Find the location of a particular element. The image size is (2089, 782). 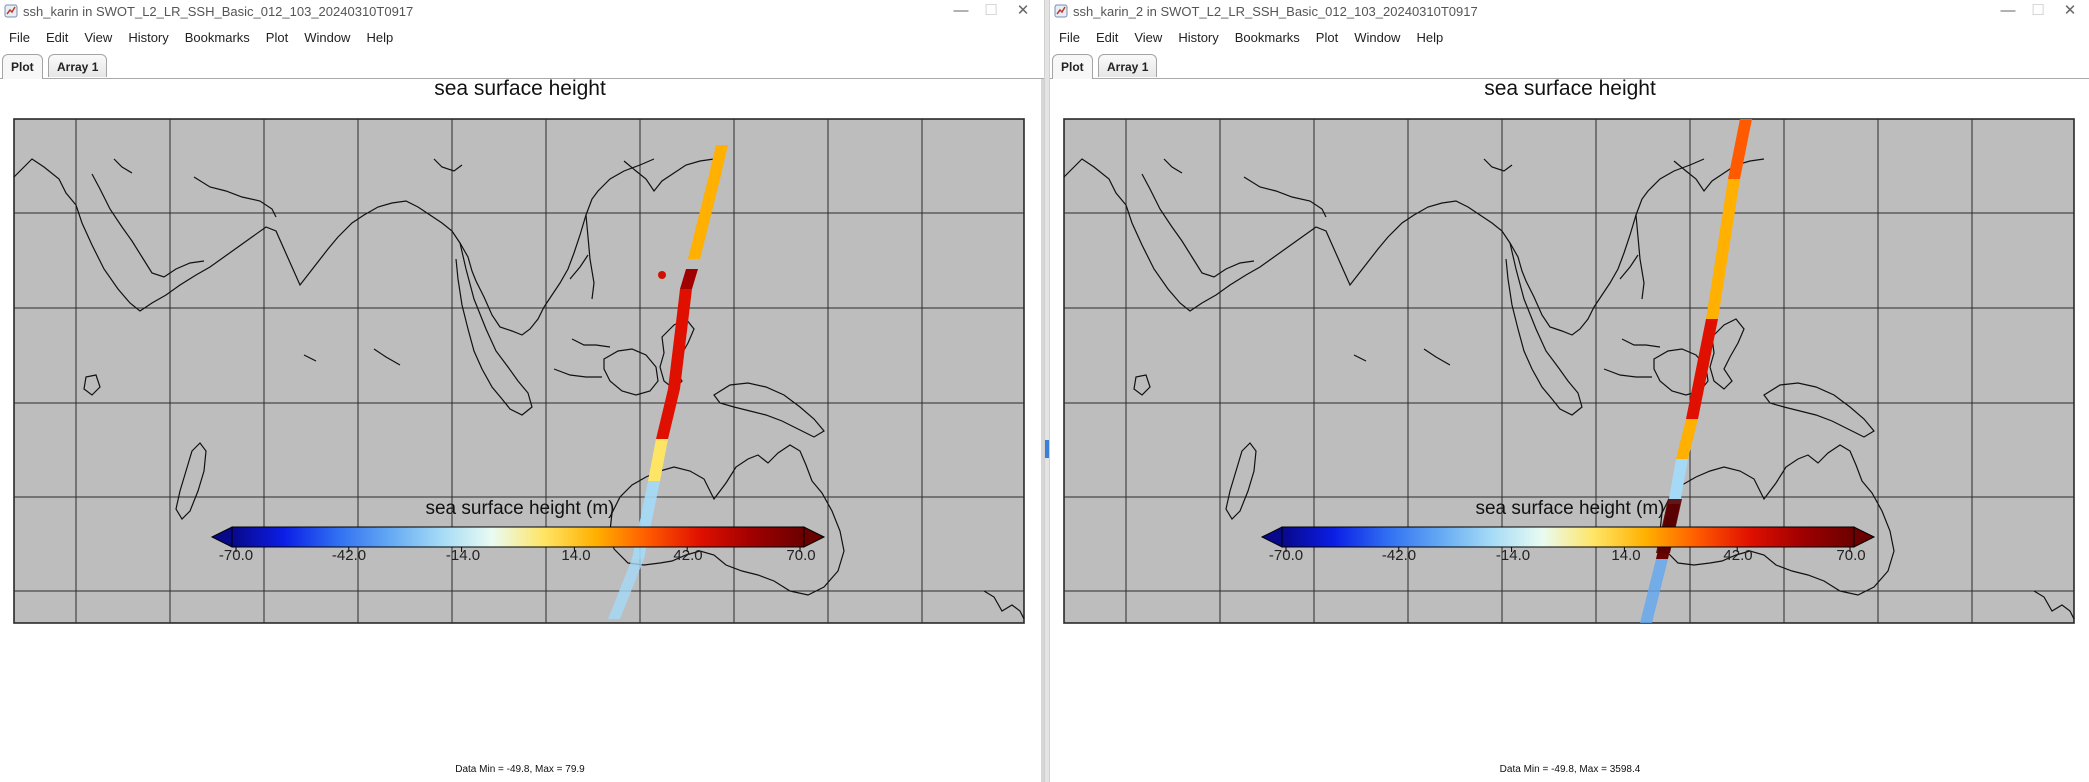

data-stats: Data Min = -49.8, Max = 3598.4 is located at coordinates (1570, 769).